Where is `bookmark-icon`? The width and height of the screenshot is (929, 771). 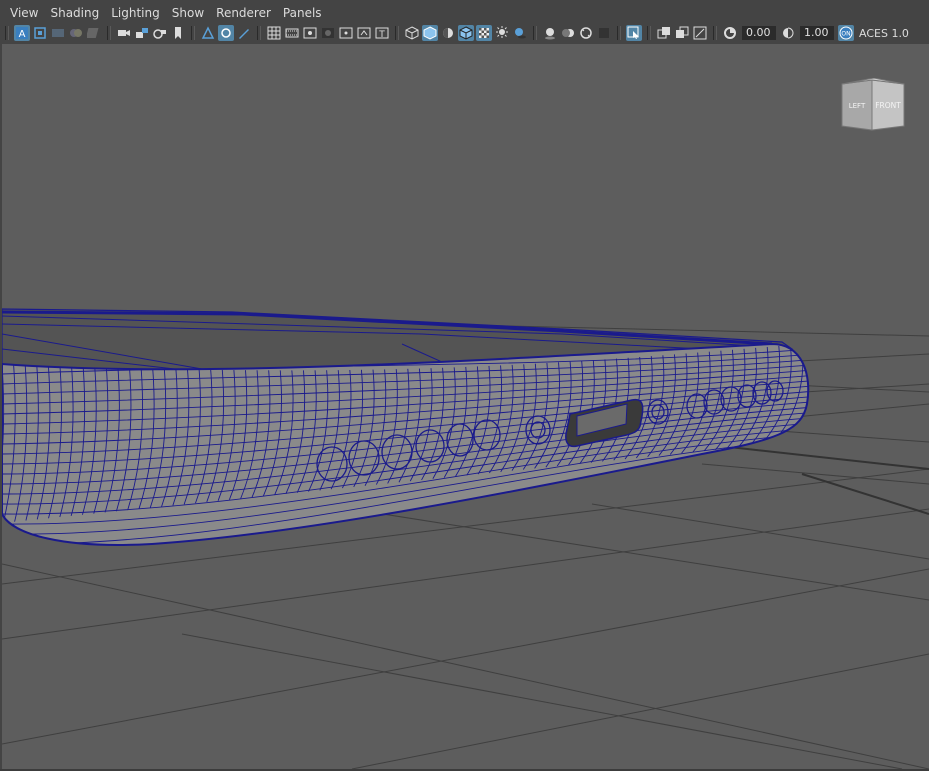
bookmark-icon is located at coordinates (178, 33).